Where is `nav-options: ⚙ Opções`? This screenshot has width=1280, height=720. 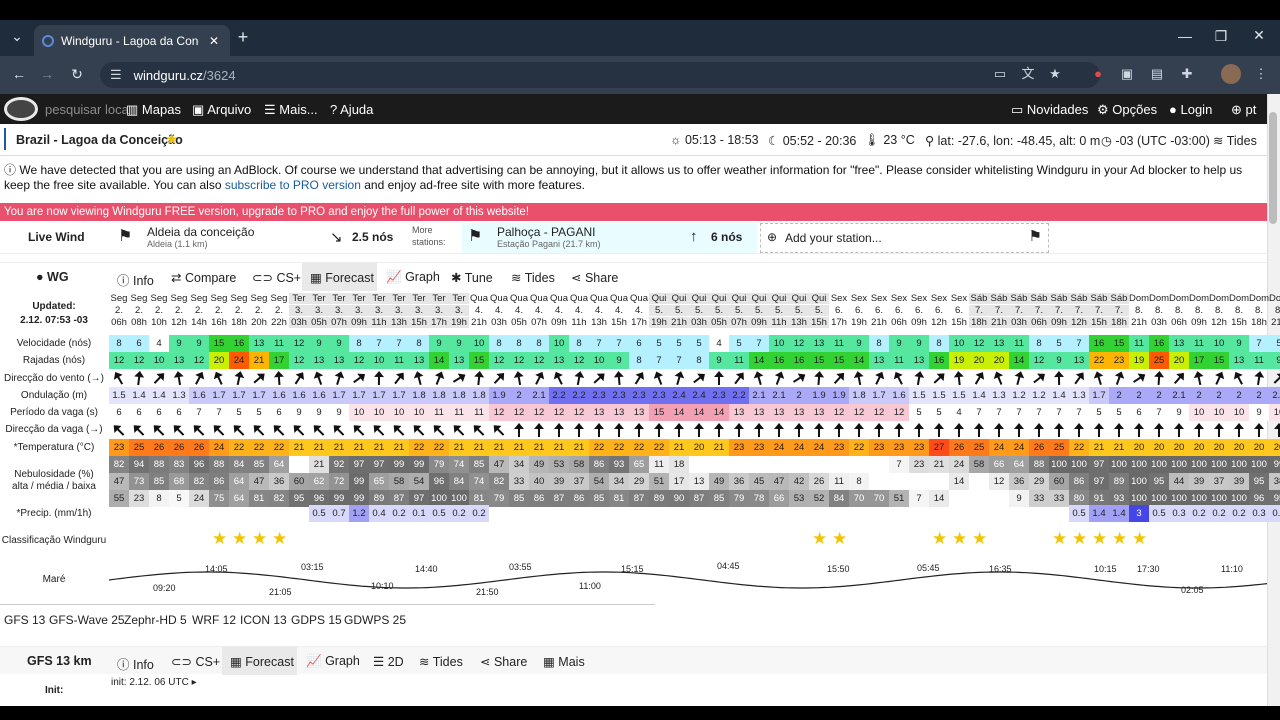 nav-options: ⚙ Opções is located at coordinates (1127, 110).